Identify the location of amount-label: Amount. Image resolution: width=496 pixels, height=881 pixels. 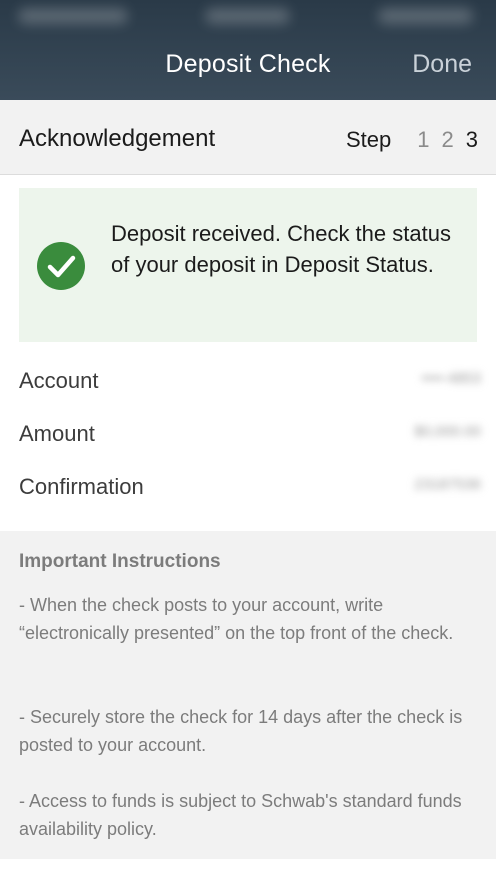
(57, 433).